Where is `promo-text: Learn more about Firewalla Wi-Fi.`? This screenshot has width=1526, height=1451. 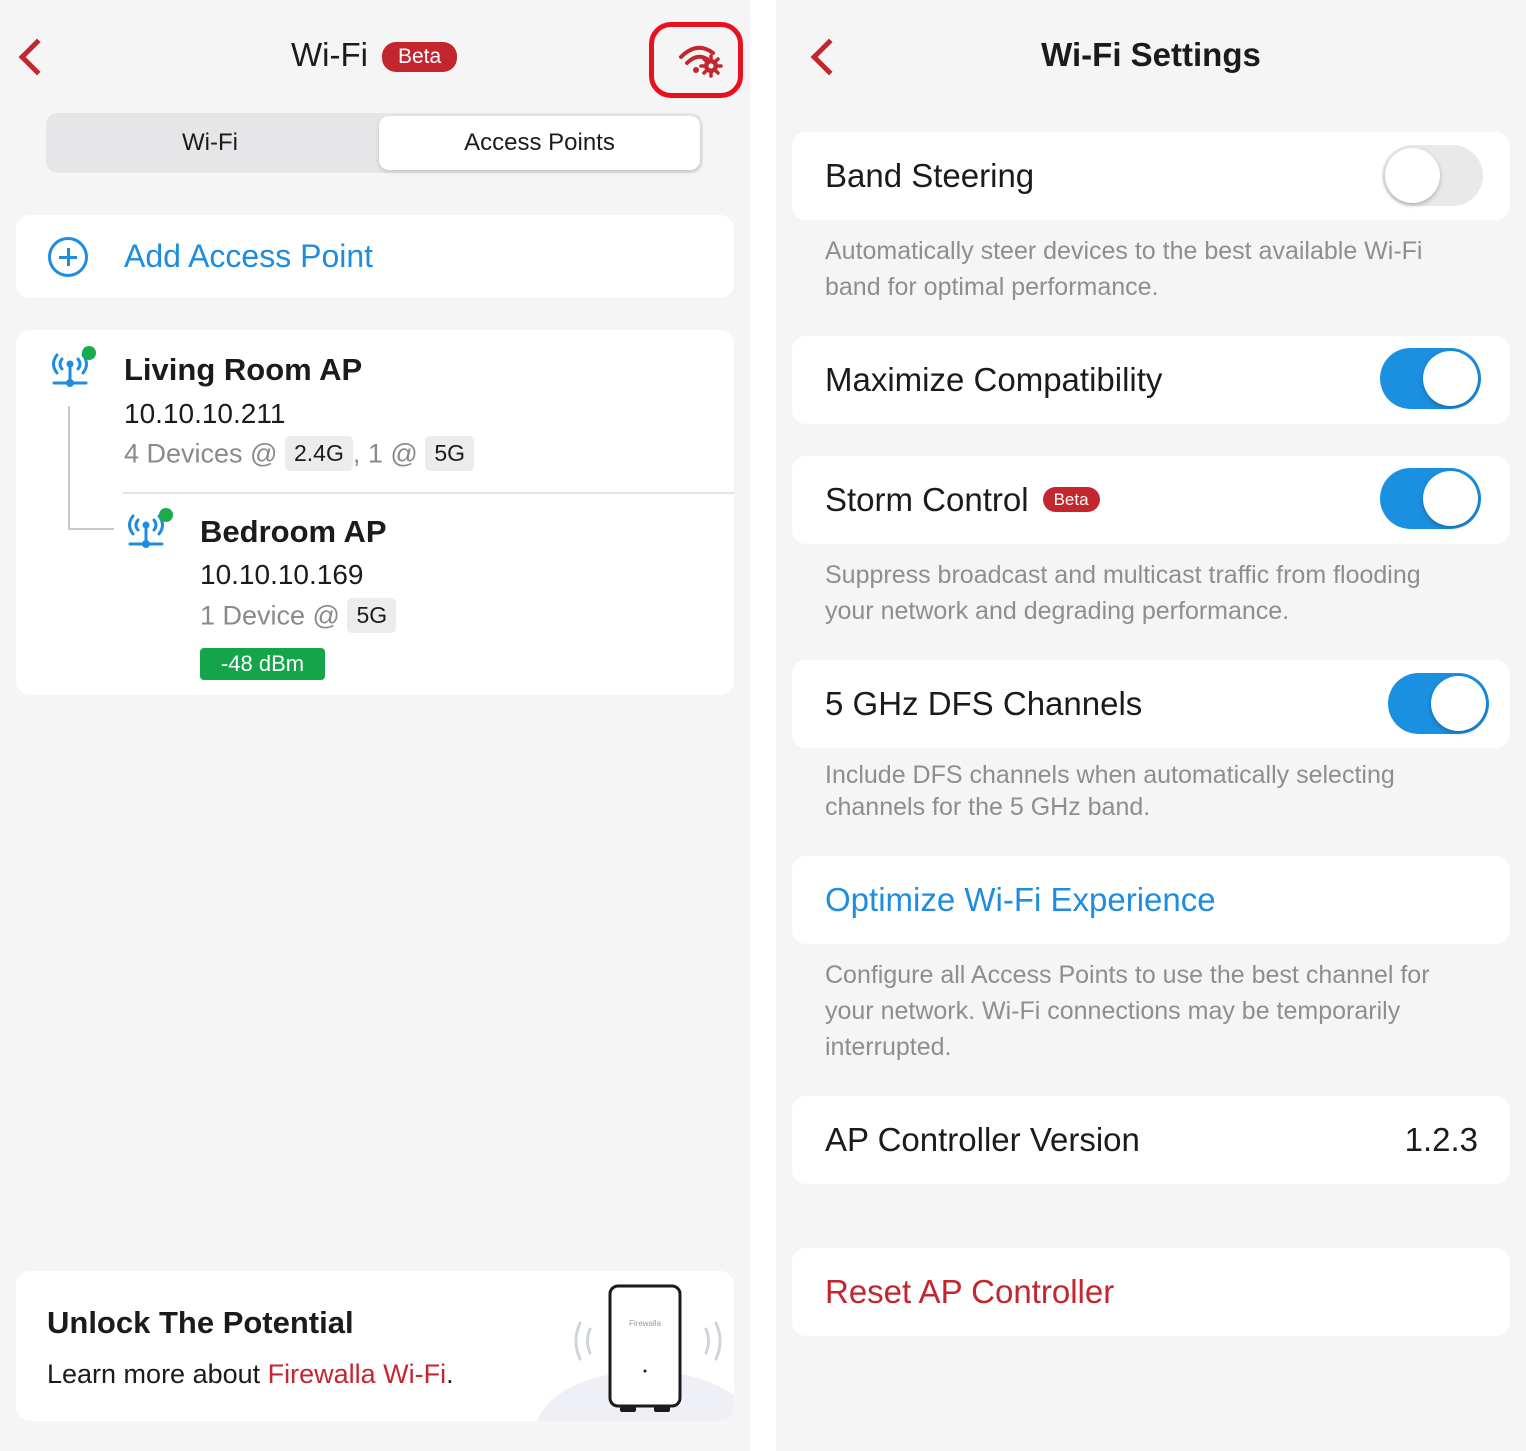
promo-text: Learn more about Firewalla Wi-Fi. is located at coordinates (250, 1374).